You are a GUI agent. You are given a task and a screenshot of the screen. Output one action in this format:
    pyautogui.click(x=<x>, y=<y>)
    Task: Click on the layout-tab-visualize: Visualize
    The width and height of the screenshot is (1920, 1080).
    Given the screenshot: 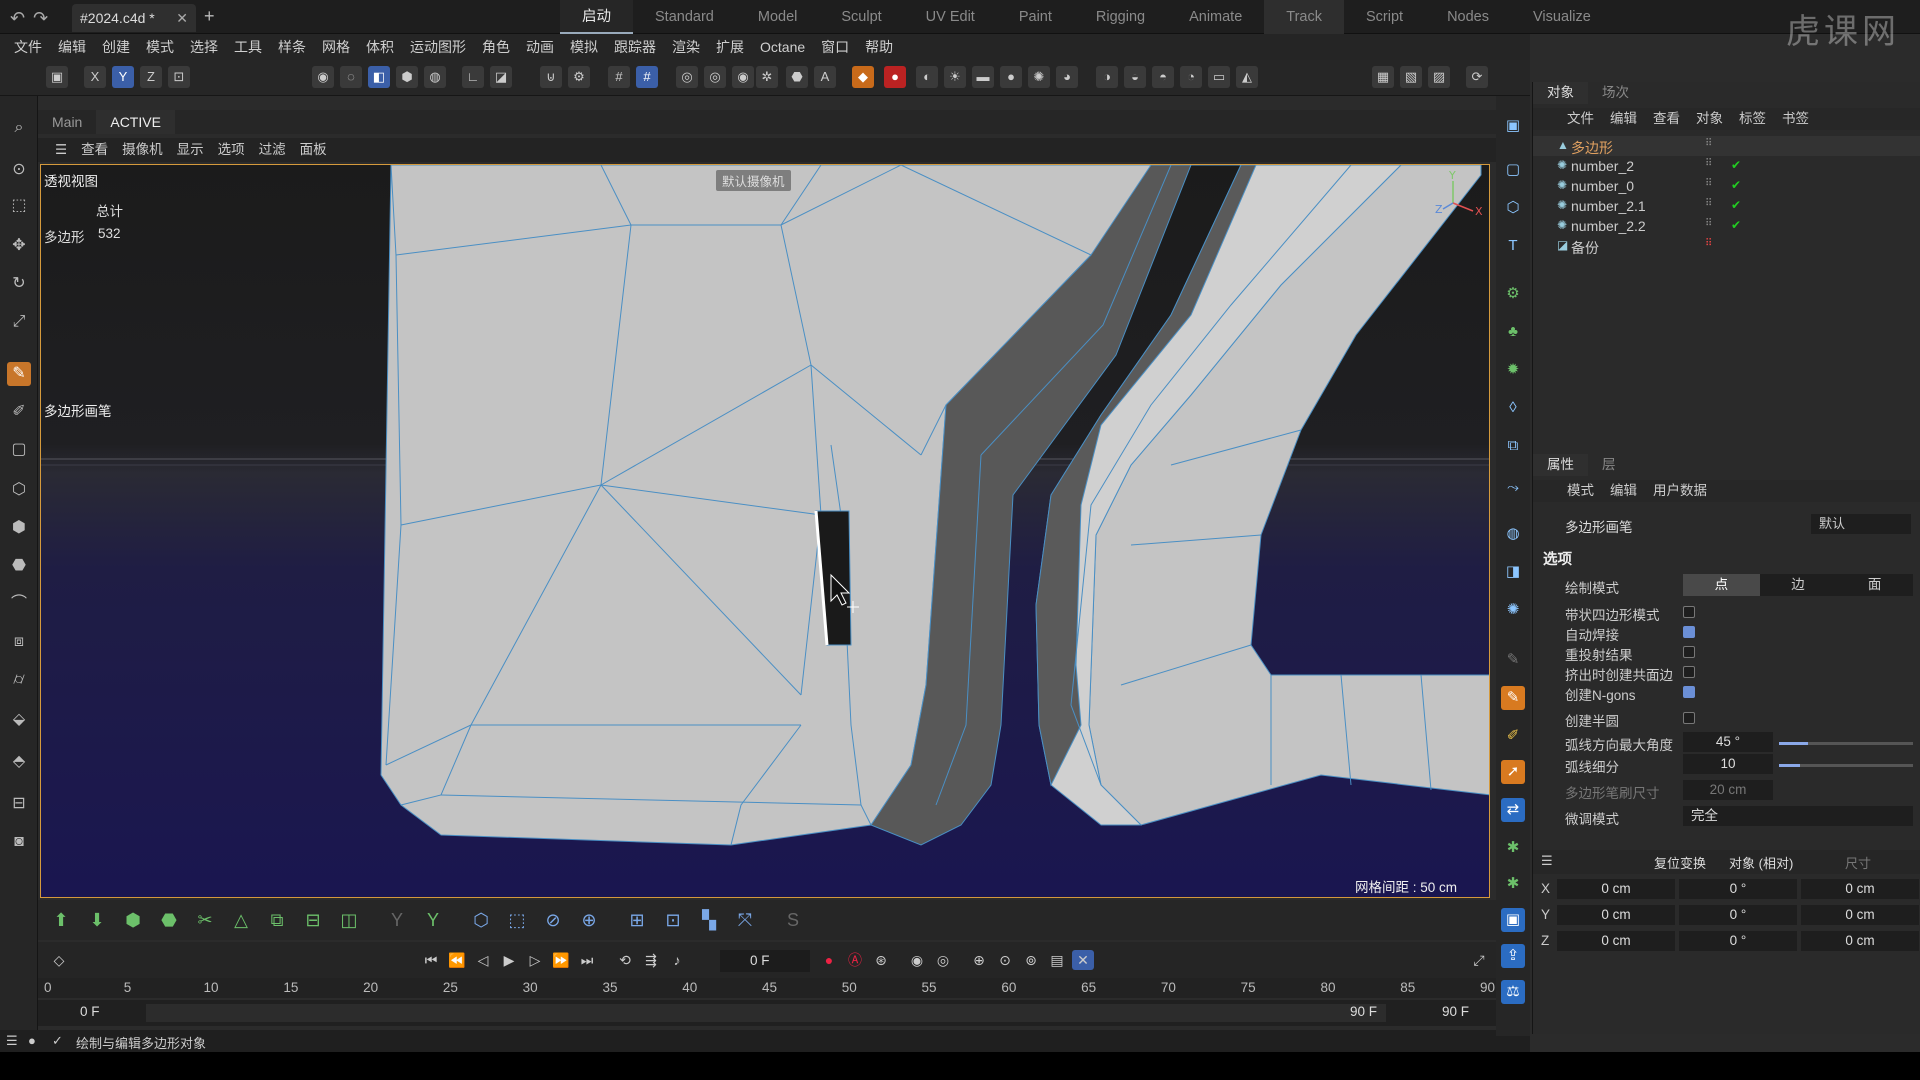 What is the action you would take?
    pyautogui.click(x=1562, y=17)
    